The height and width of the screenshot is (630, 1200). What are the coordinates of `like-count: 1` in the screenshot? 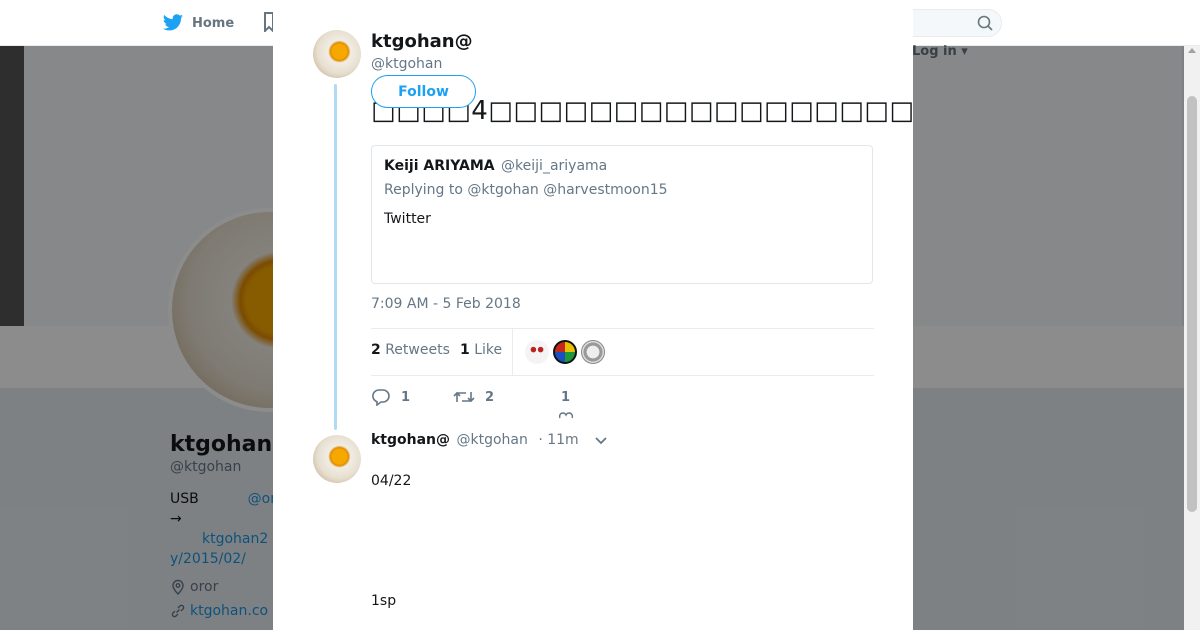 It's located at (565, 397).